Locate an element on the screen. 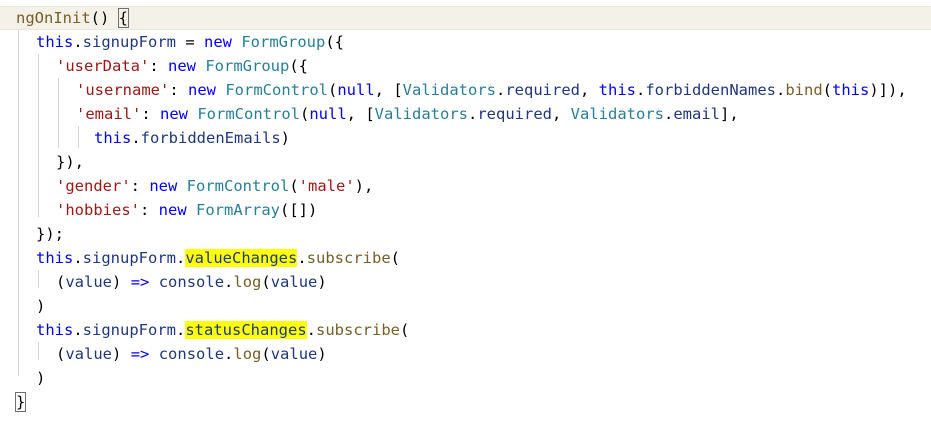 This screenshot has width=931, height=433. code-line-content: ngOnInit() { is located at coordinates (73, 18).